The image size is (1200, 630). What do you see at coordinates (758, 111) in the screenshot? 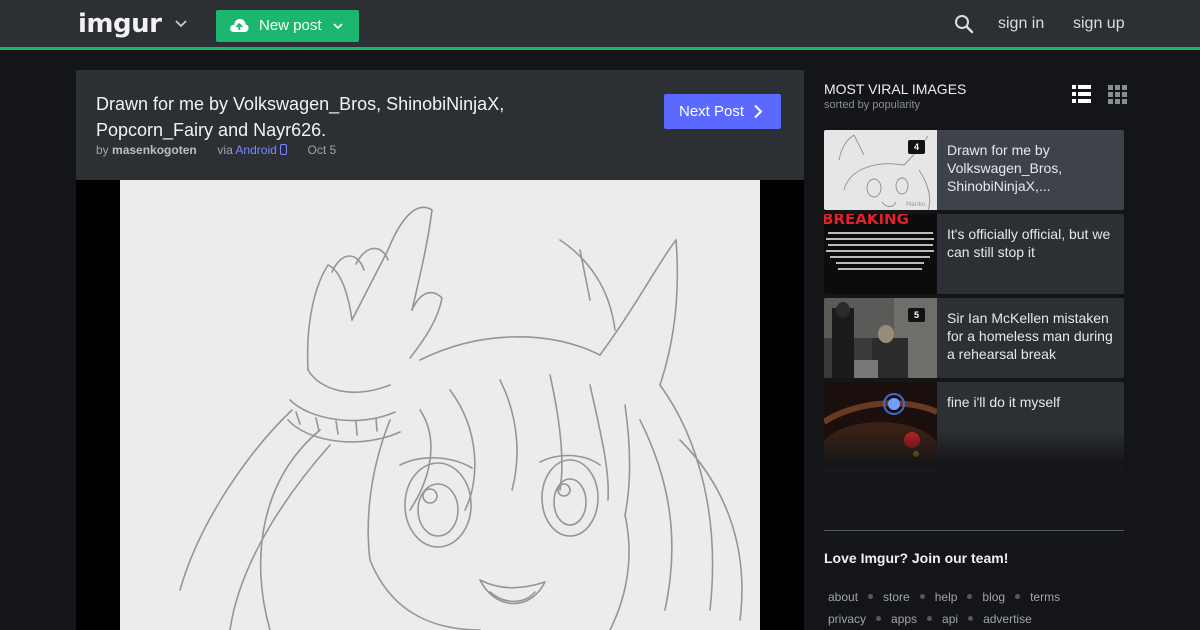
I see `chevron-right-icon` at bounding box center [758, 111].